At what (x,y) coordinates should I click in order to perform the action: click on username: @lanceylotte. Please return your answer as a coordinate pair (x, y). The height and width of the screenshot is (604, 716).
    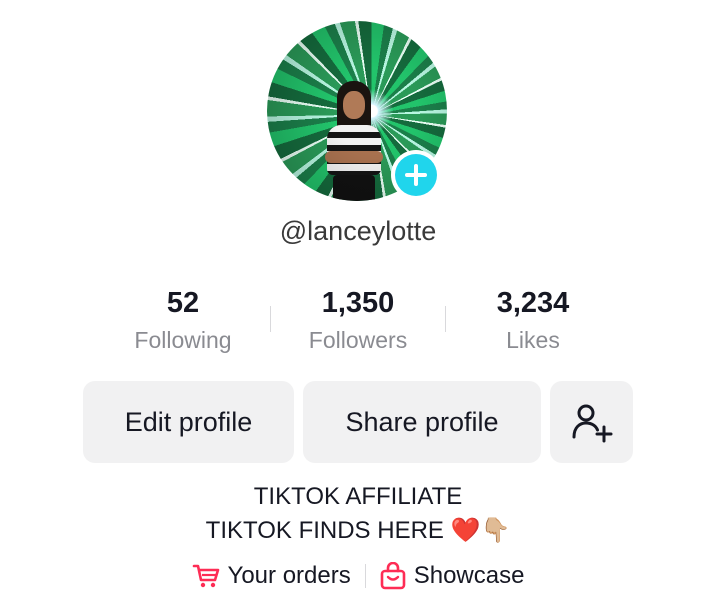
    Looking at the image, I should click on (358, 231).